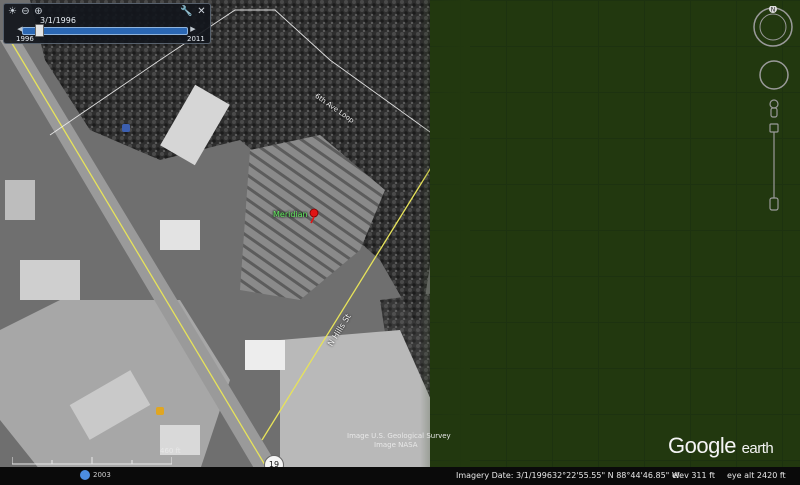 Image resolution: width=800 pixels, height=485 pixels. Describe the element at coordinates (25, 11) in the screenshot. I see `zoom-out-icon: ⊖` at that location.